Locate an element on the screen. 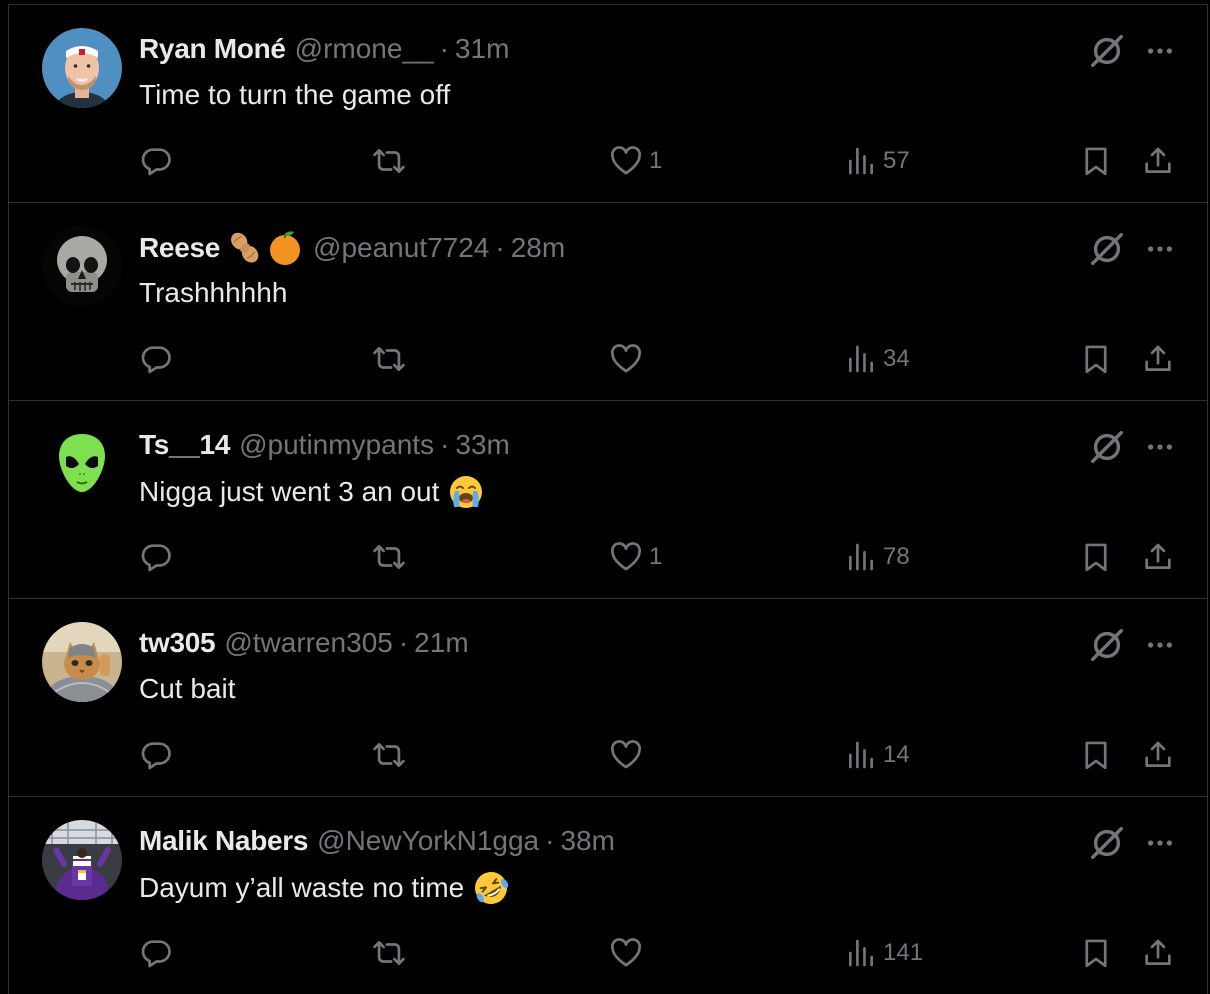  tweet-header: Ts__14 @putinmypants · 33m is located at coordinates (324, 445).